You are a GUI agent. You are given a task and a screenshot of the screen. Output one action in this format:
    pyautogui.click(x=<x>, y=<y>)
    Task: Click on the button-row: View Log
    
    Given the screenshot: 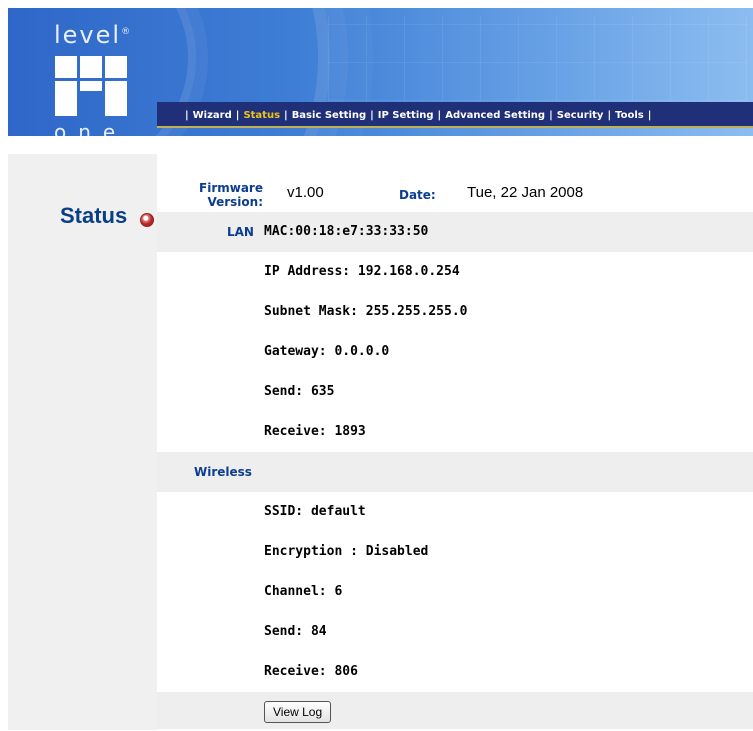 What is the action you would take?
    pyautogui.click(x=455, y=710)
    